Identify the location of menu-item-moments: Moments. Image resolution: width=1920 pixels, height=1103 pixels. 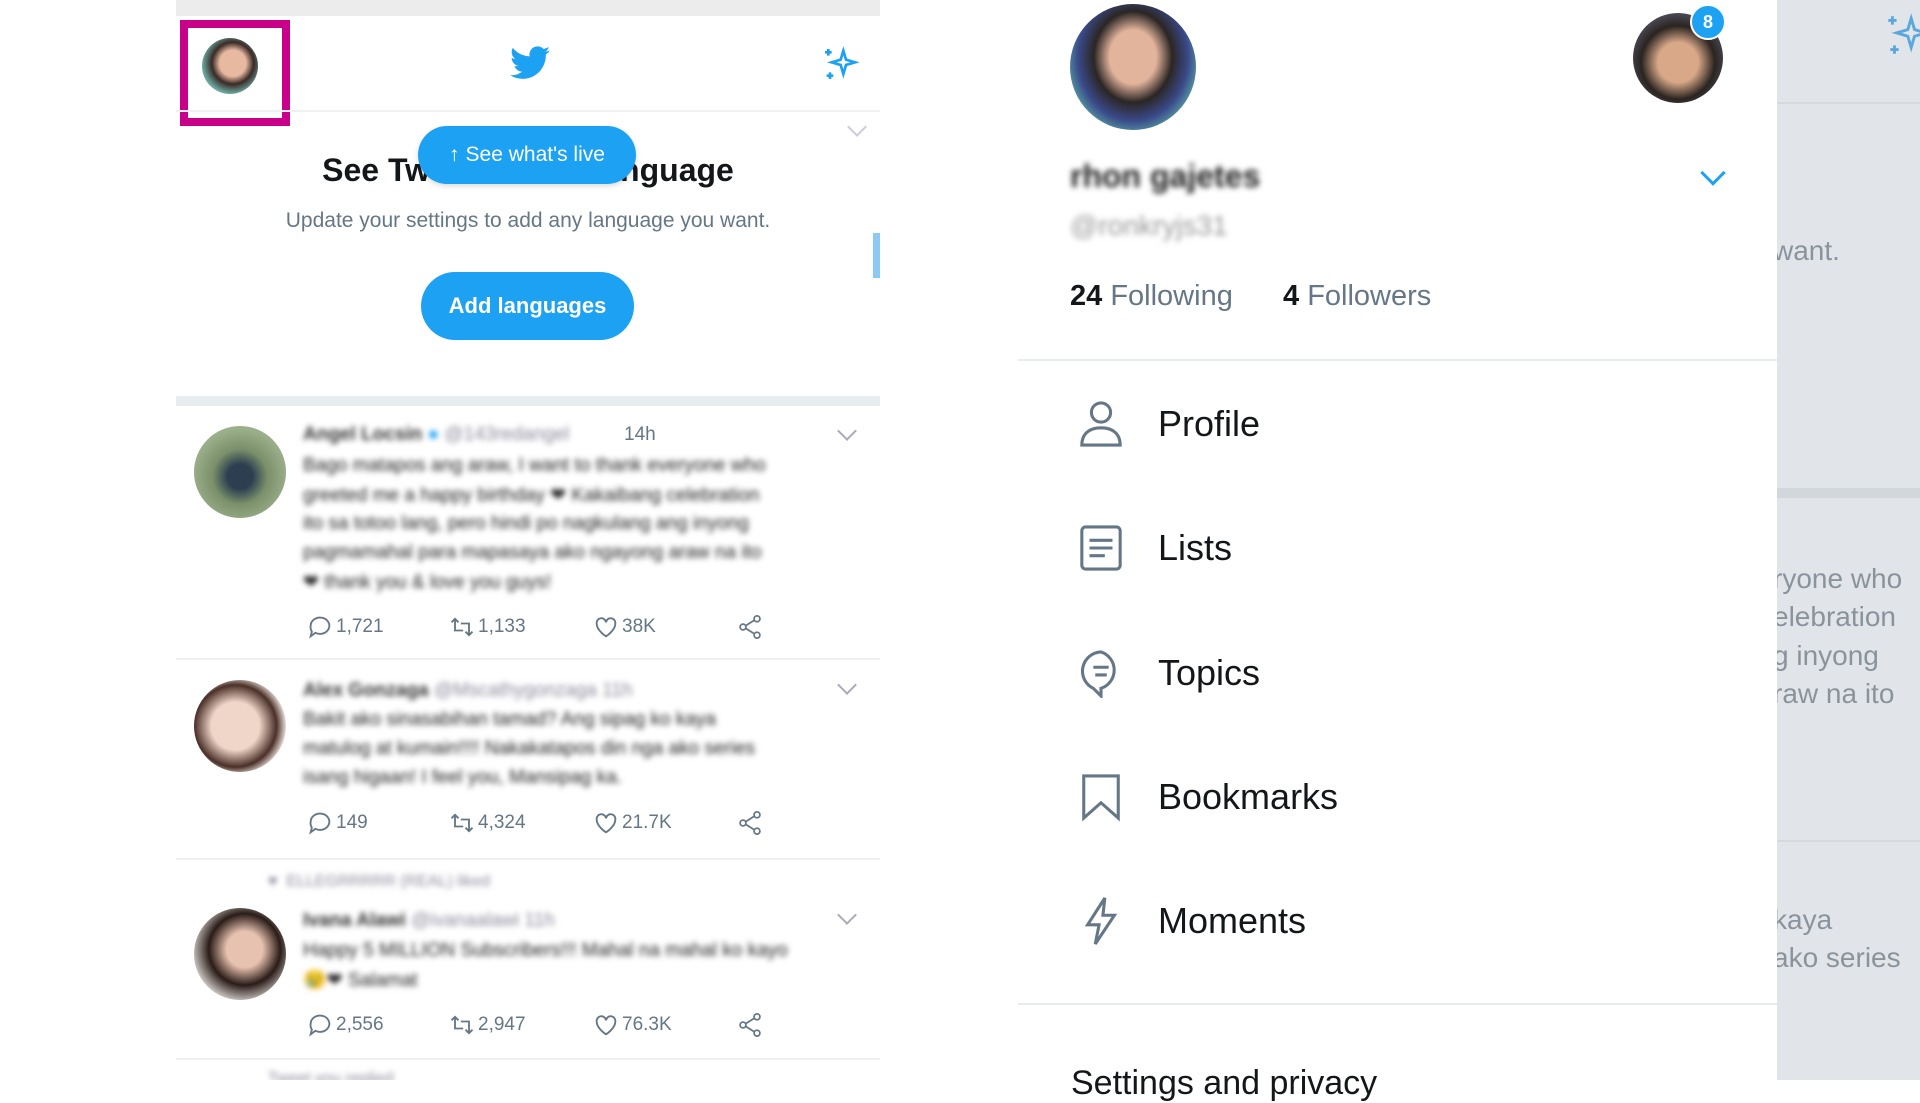
(1398, 921).